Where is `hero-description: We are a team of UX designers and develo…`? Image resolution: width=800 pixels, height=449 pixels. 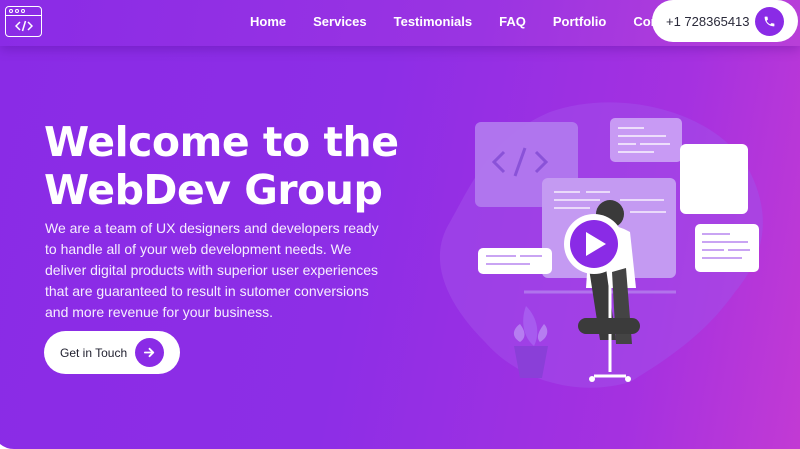 hero-description: We are a team of UX designers and develo… is located at coordinates (212, 270).